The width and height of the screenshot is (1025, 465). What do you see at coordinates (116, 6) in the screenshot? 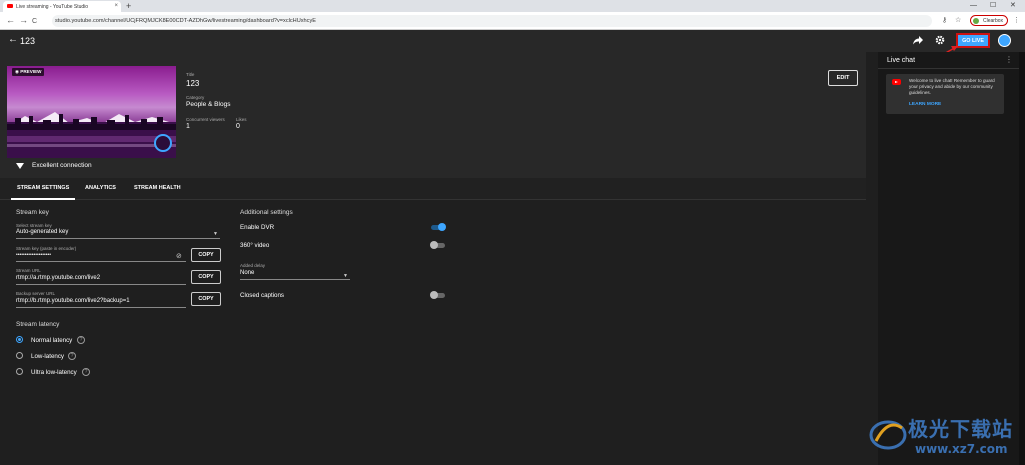
I see `tab-close-icon: ×` at bounding box center [116, 6].